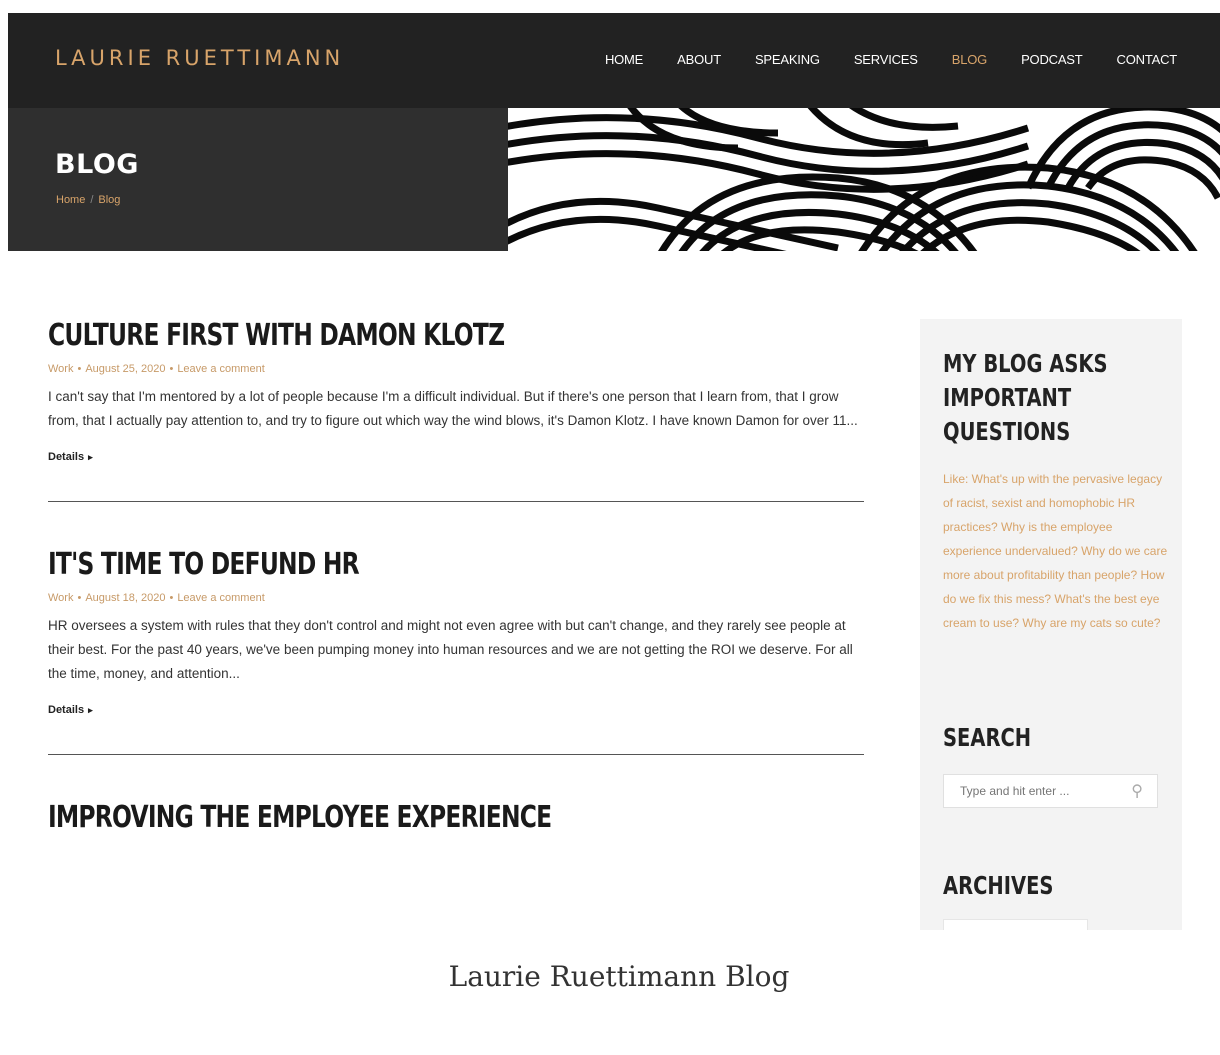  What do you see at coordinates (699, 59) in the screenshot?
I see `nav-about: ABOUT` at bounding box center [699, 59].